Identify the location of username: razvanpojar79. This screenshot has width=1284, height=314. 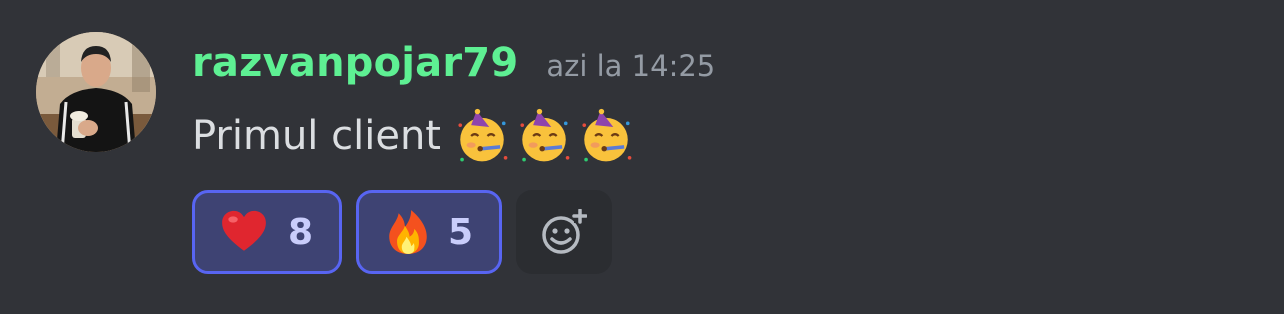
(355, 63).